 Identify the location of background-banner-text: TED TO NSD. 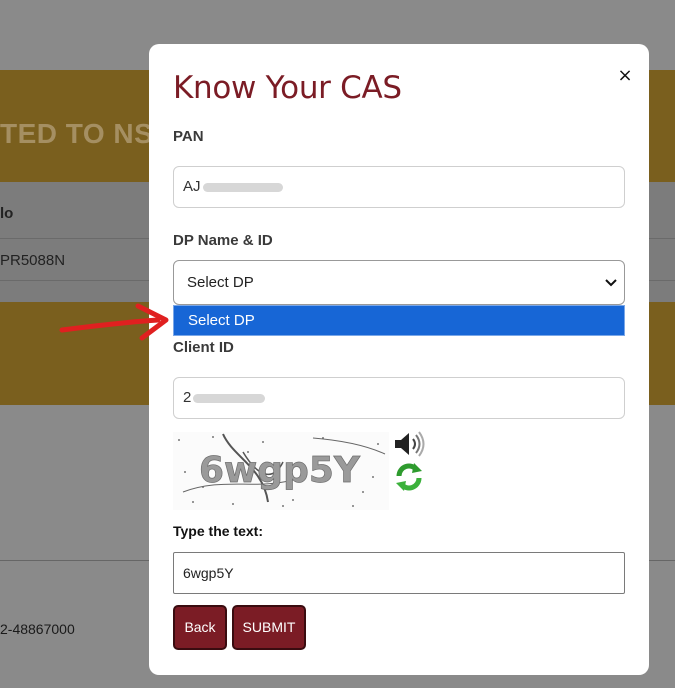
(87, 133).